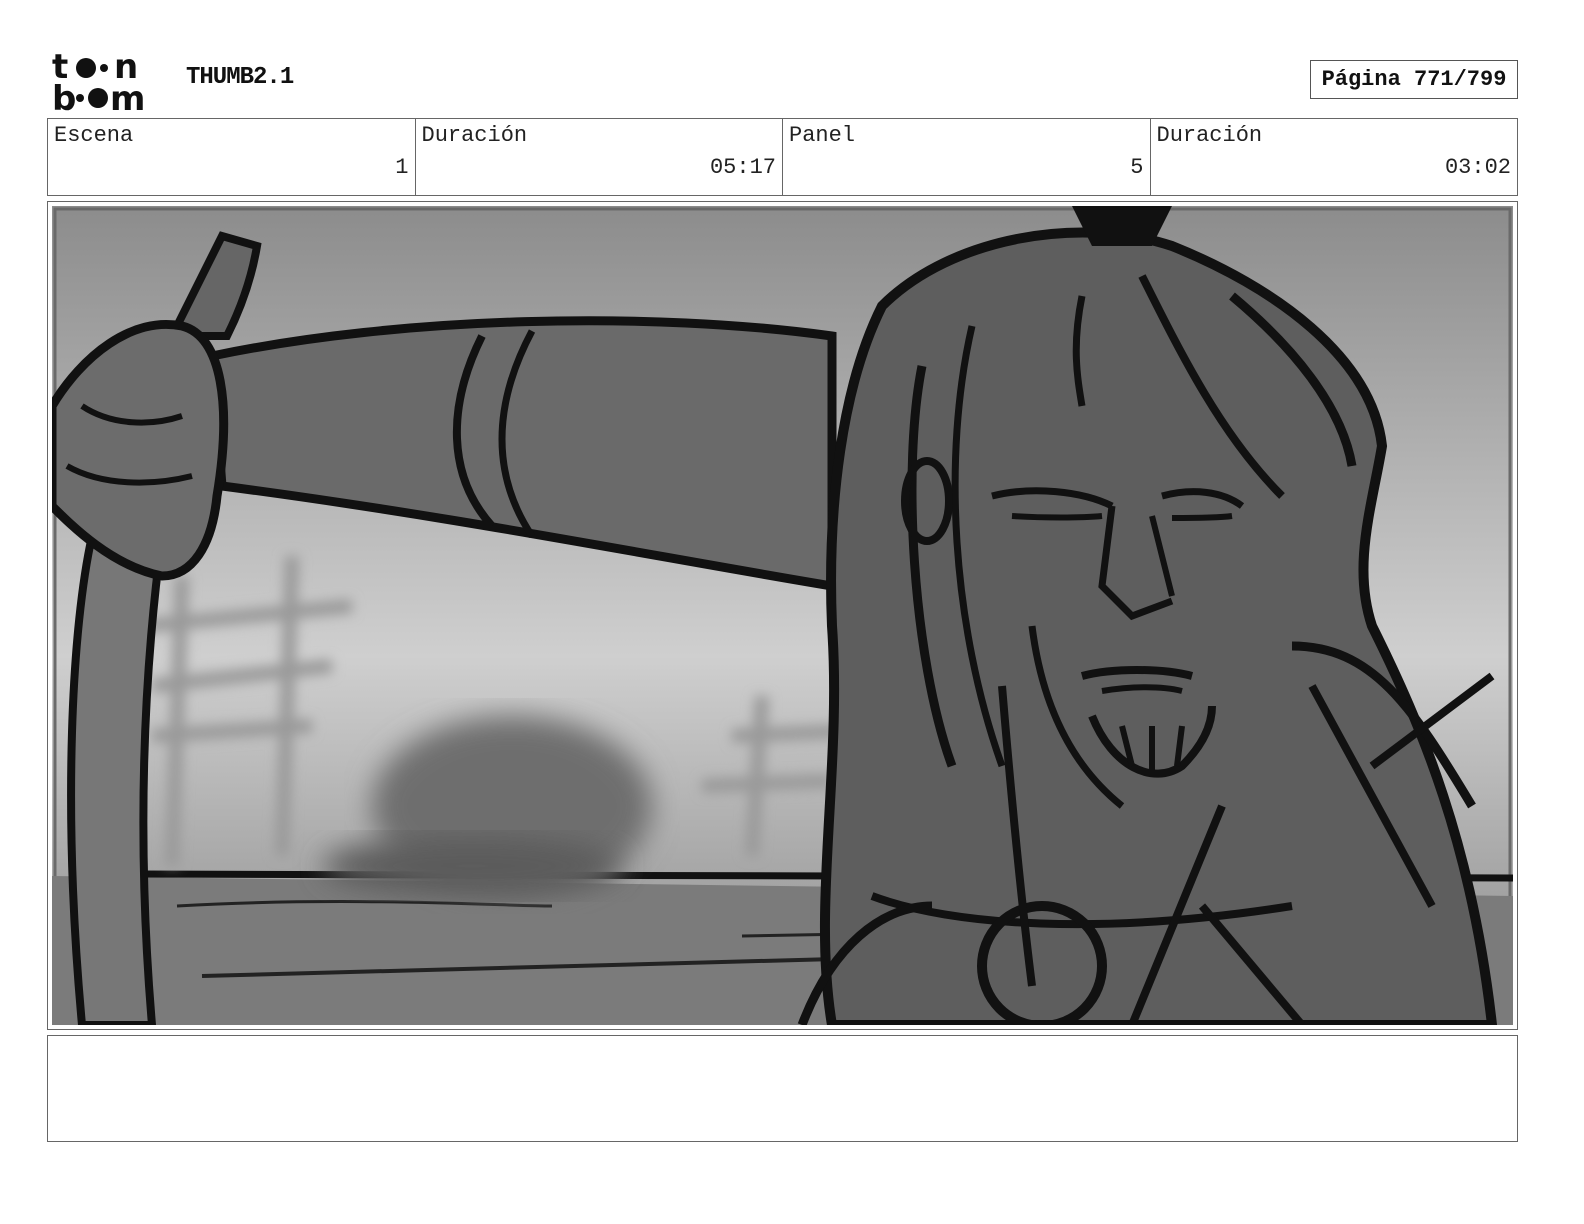 The image size is (1584, 1224). I want to click on panel-duration-value: 03:02, so click(1477, 167).